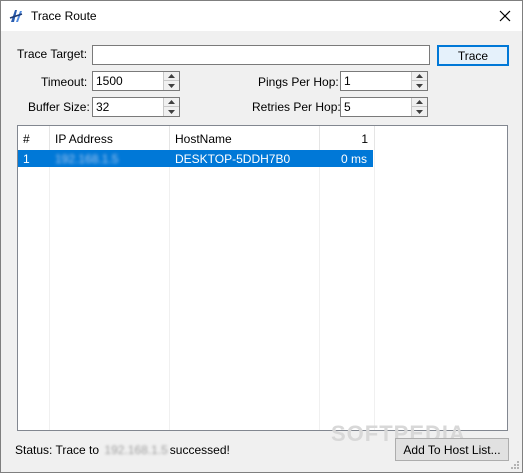 Image resolution: width=523 pixels, height=473 pixels. What do you see at coordinates (64, 82) in the screenshot?
I see `timeout-label: Timeout:` at bounding box center [64, 82].